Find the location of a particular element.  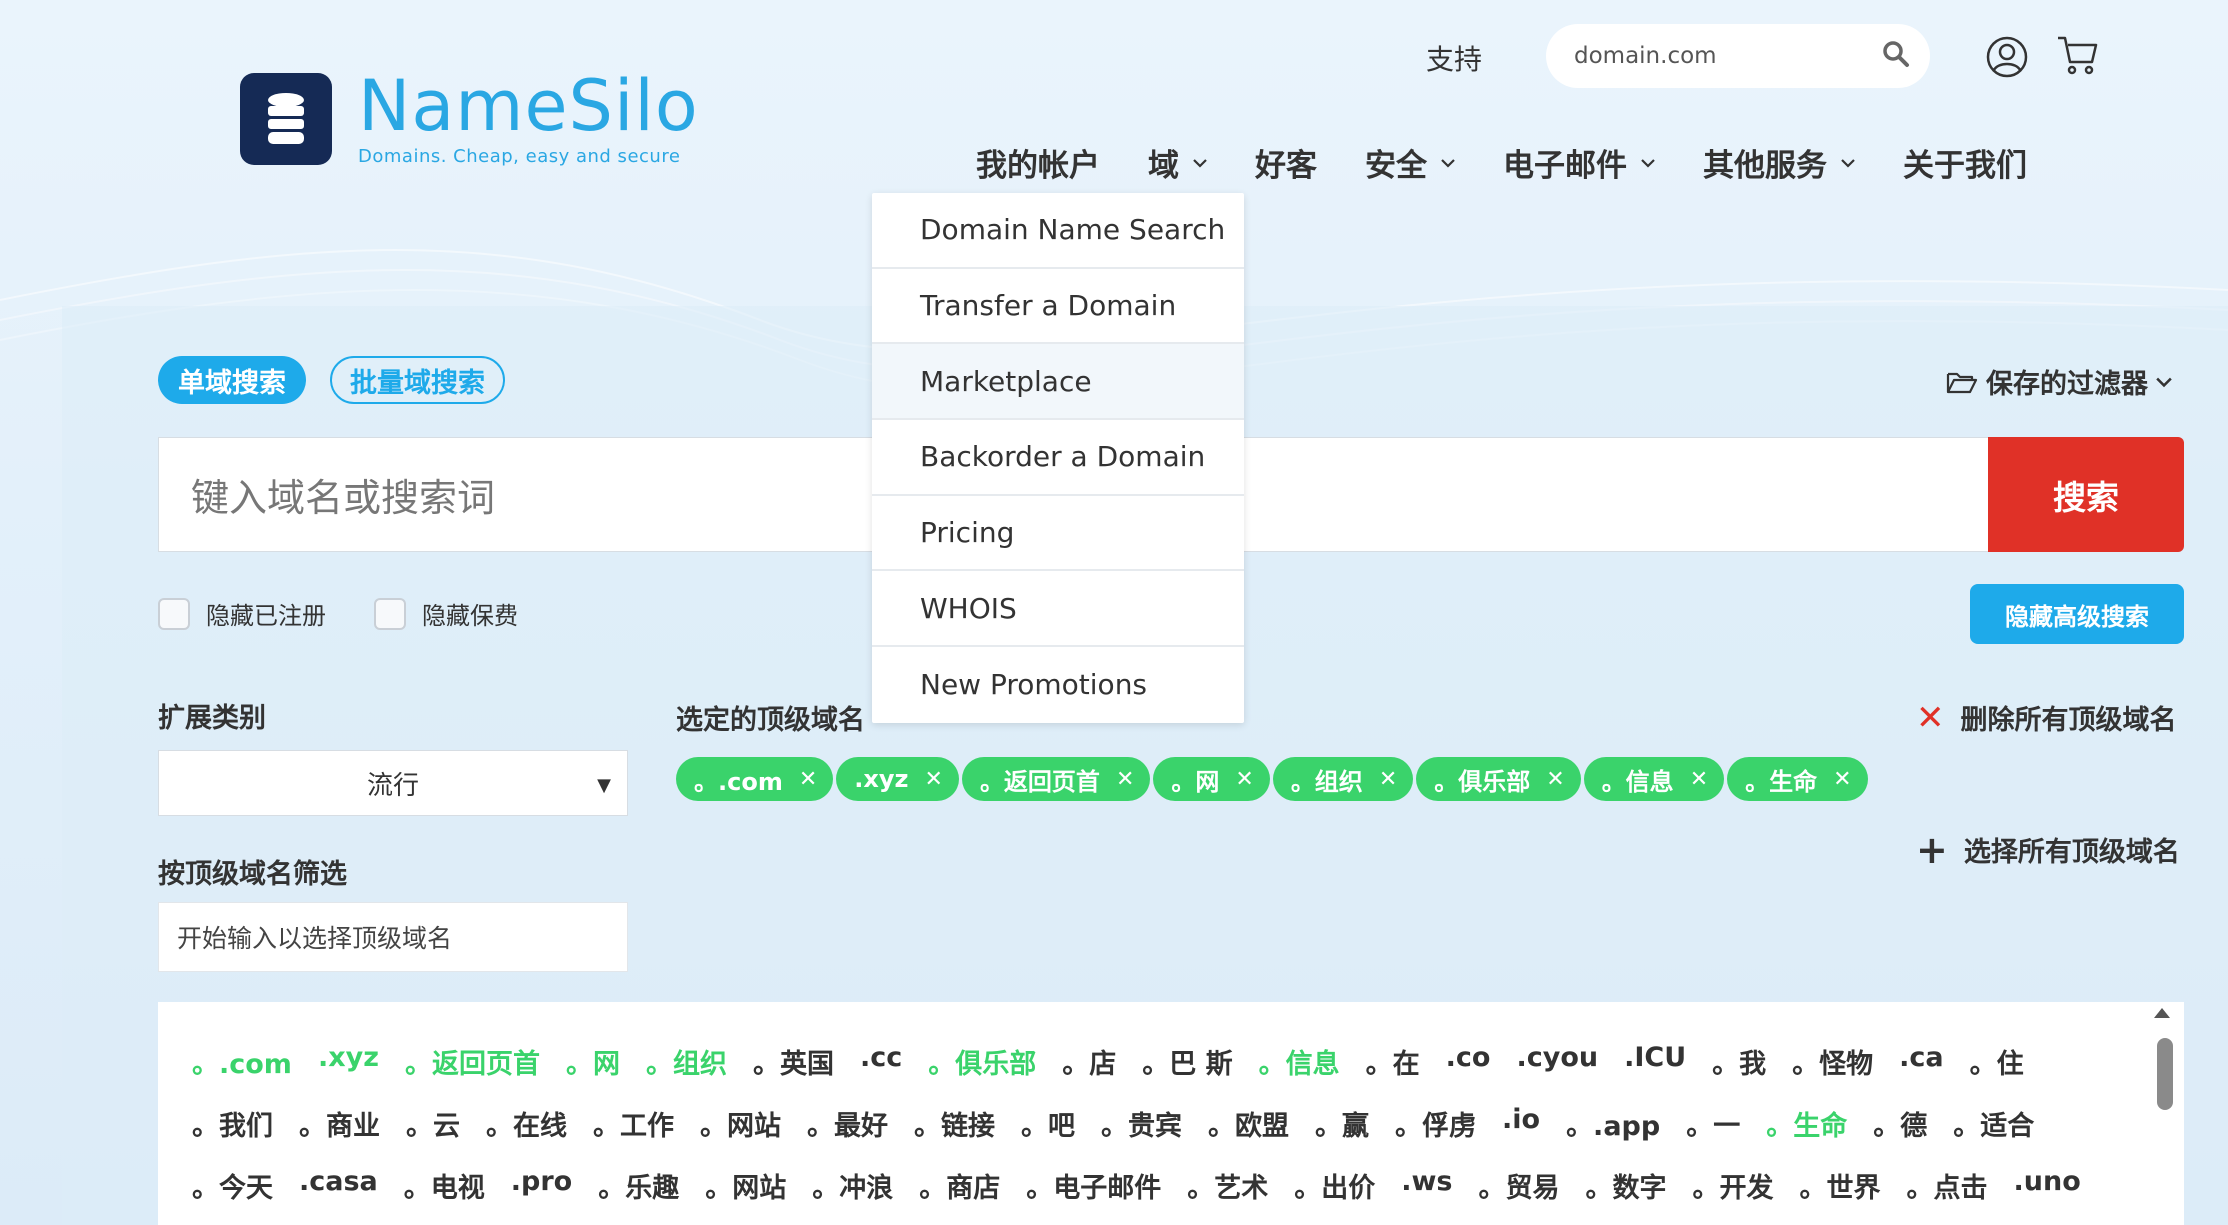

tld-option: 。店 is located at coordinates (1089, 1061).